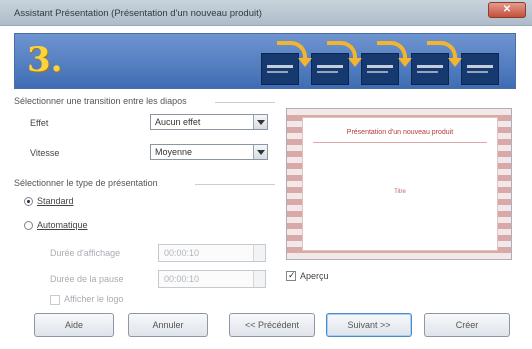 This screenshot has height=349, width=532. I want to click on next-button-label: Suivant >>, so click(369, 325).